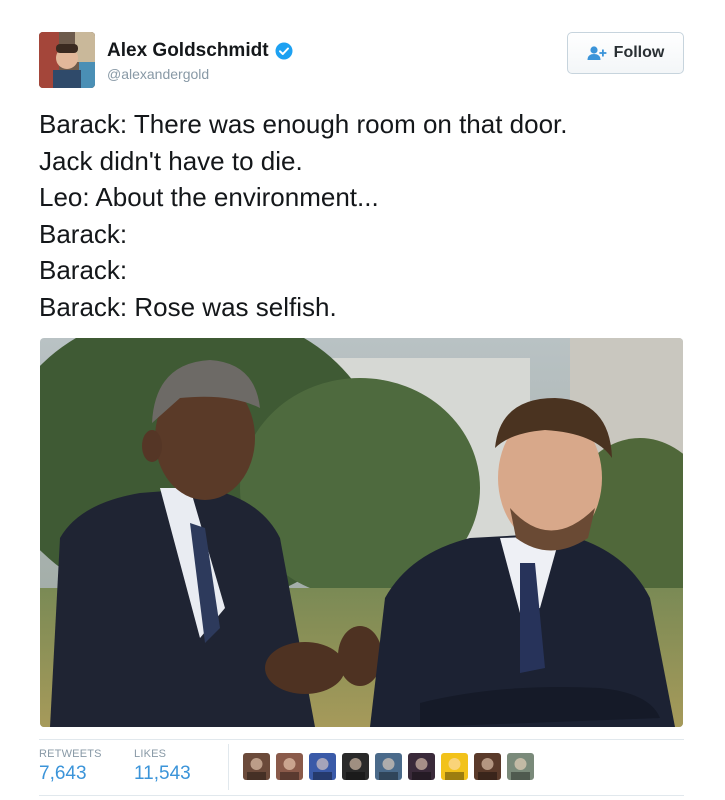 The image size is (725, 800). I want to click on author-name-row: Alex Goldschmidt, so click(200, 51).